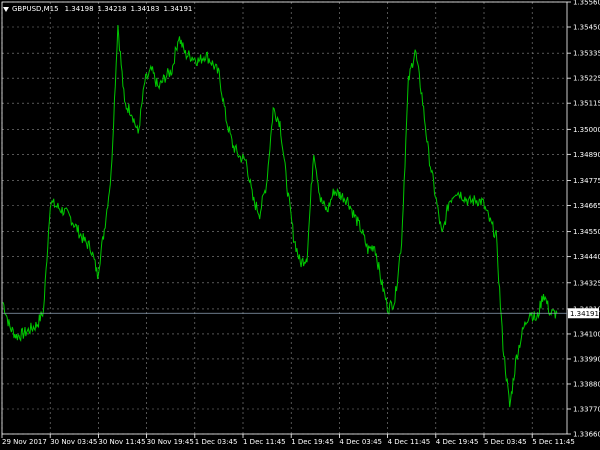  Describe the element at coordinates (586, 28) in the screenshot. I see `price-axis-label: 1.35450` at that location.